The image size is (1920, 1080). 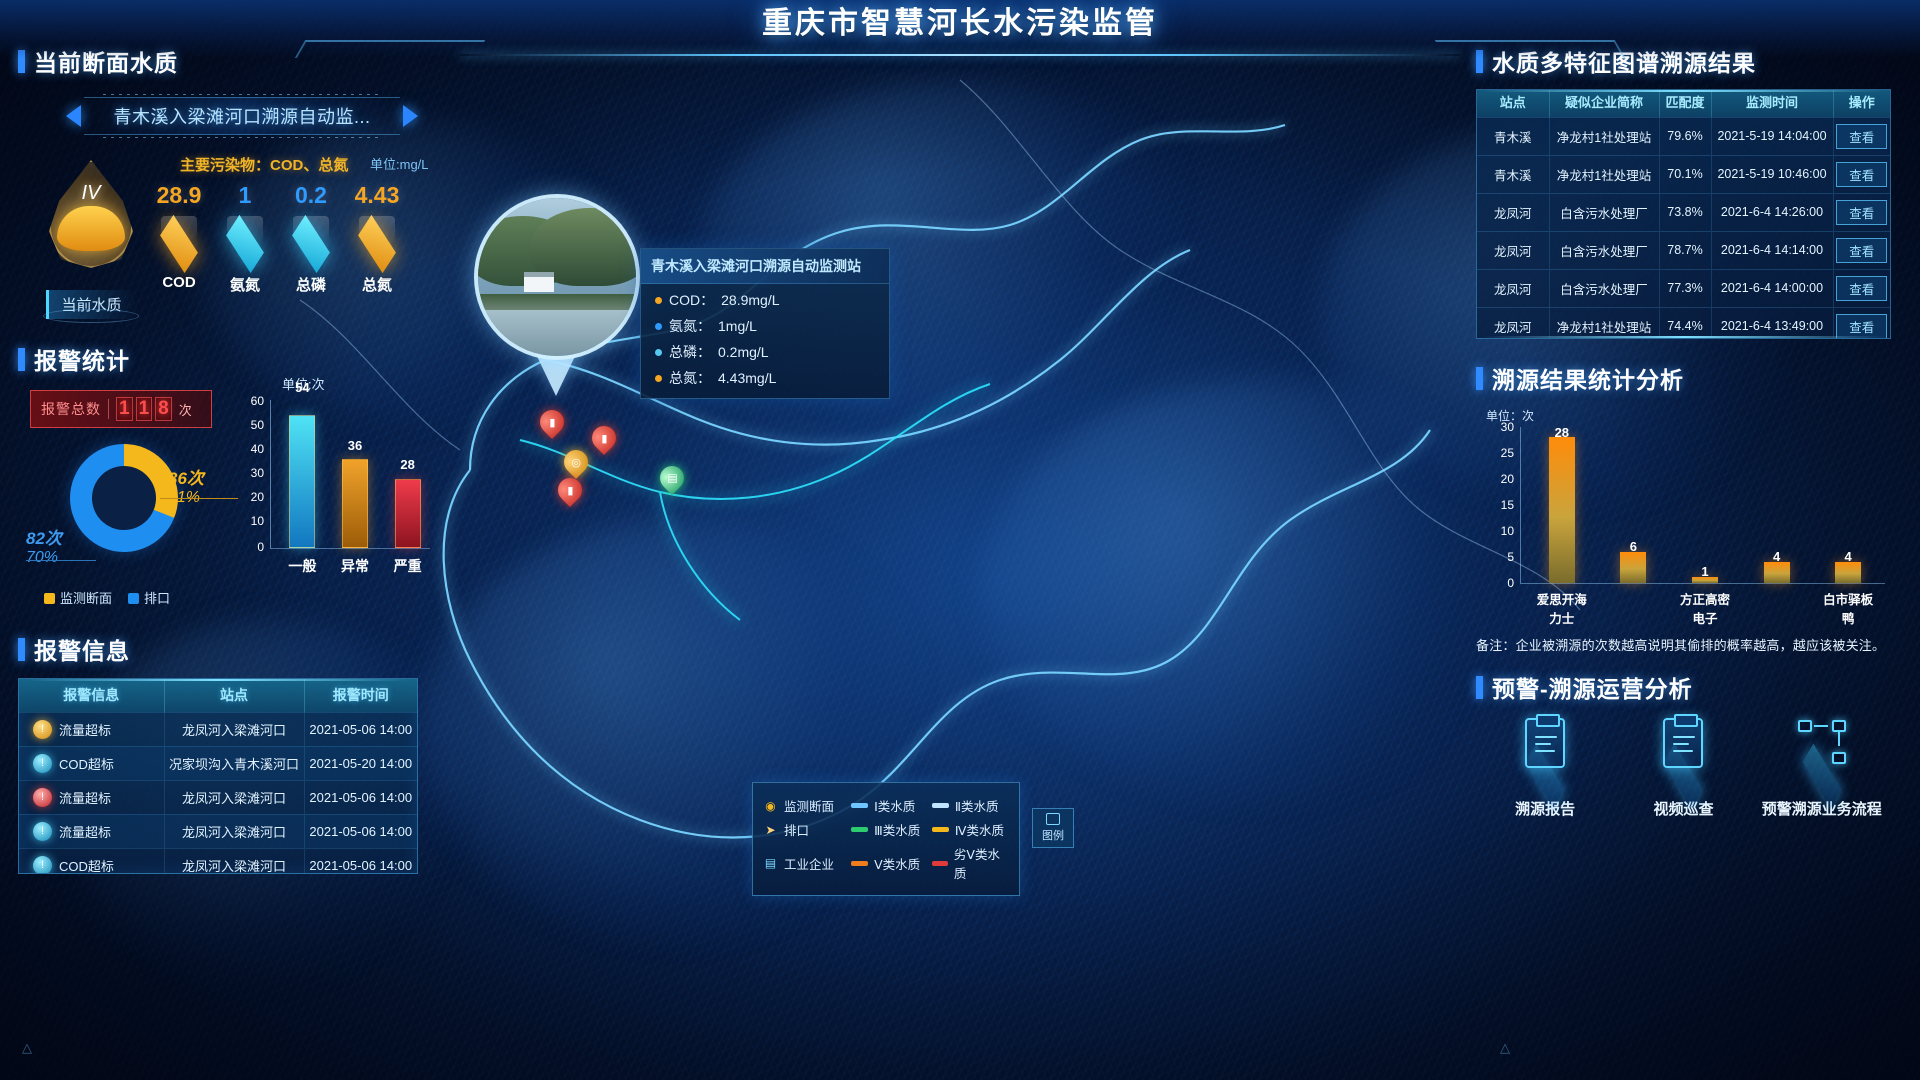 I want to click on bar-group: 54 36 28, so click(x=355, y=464).